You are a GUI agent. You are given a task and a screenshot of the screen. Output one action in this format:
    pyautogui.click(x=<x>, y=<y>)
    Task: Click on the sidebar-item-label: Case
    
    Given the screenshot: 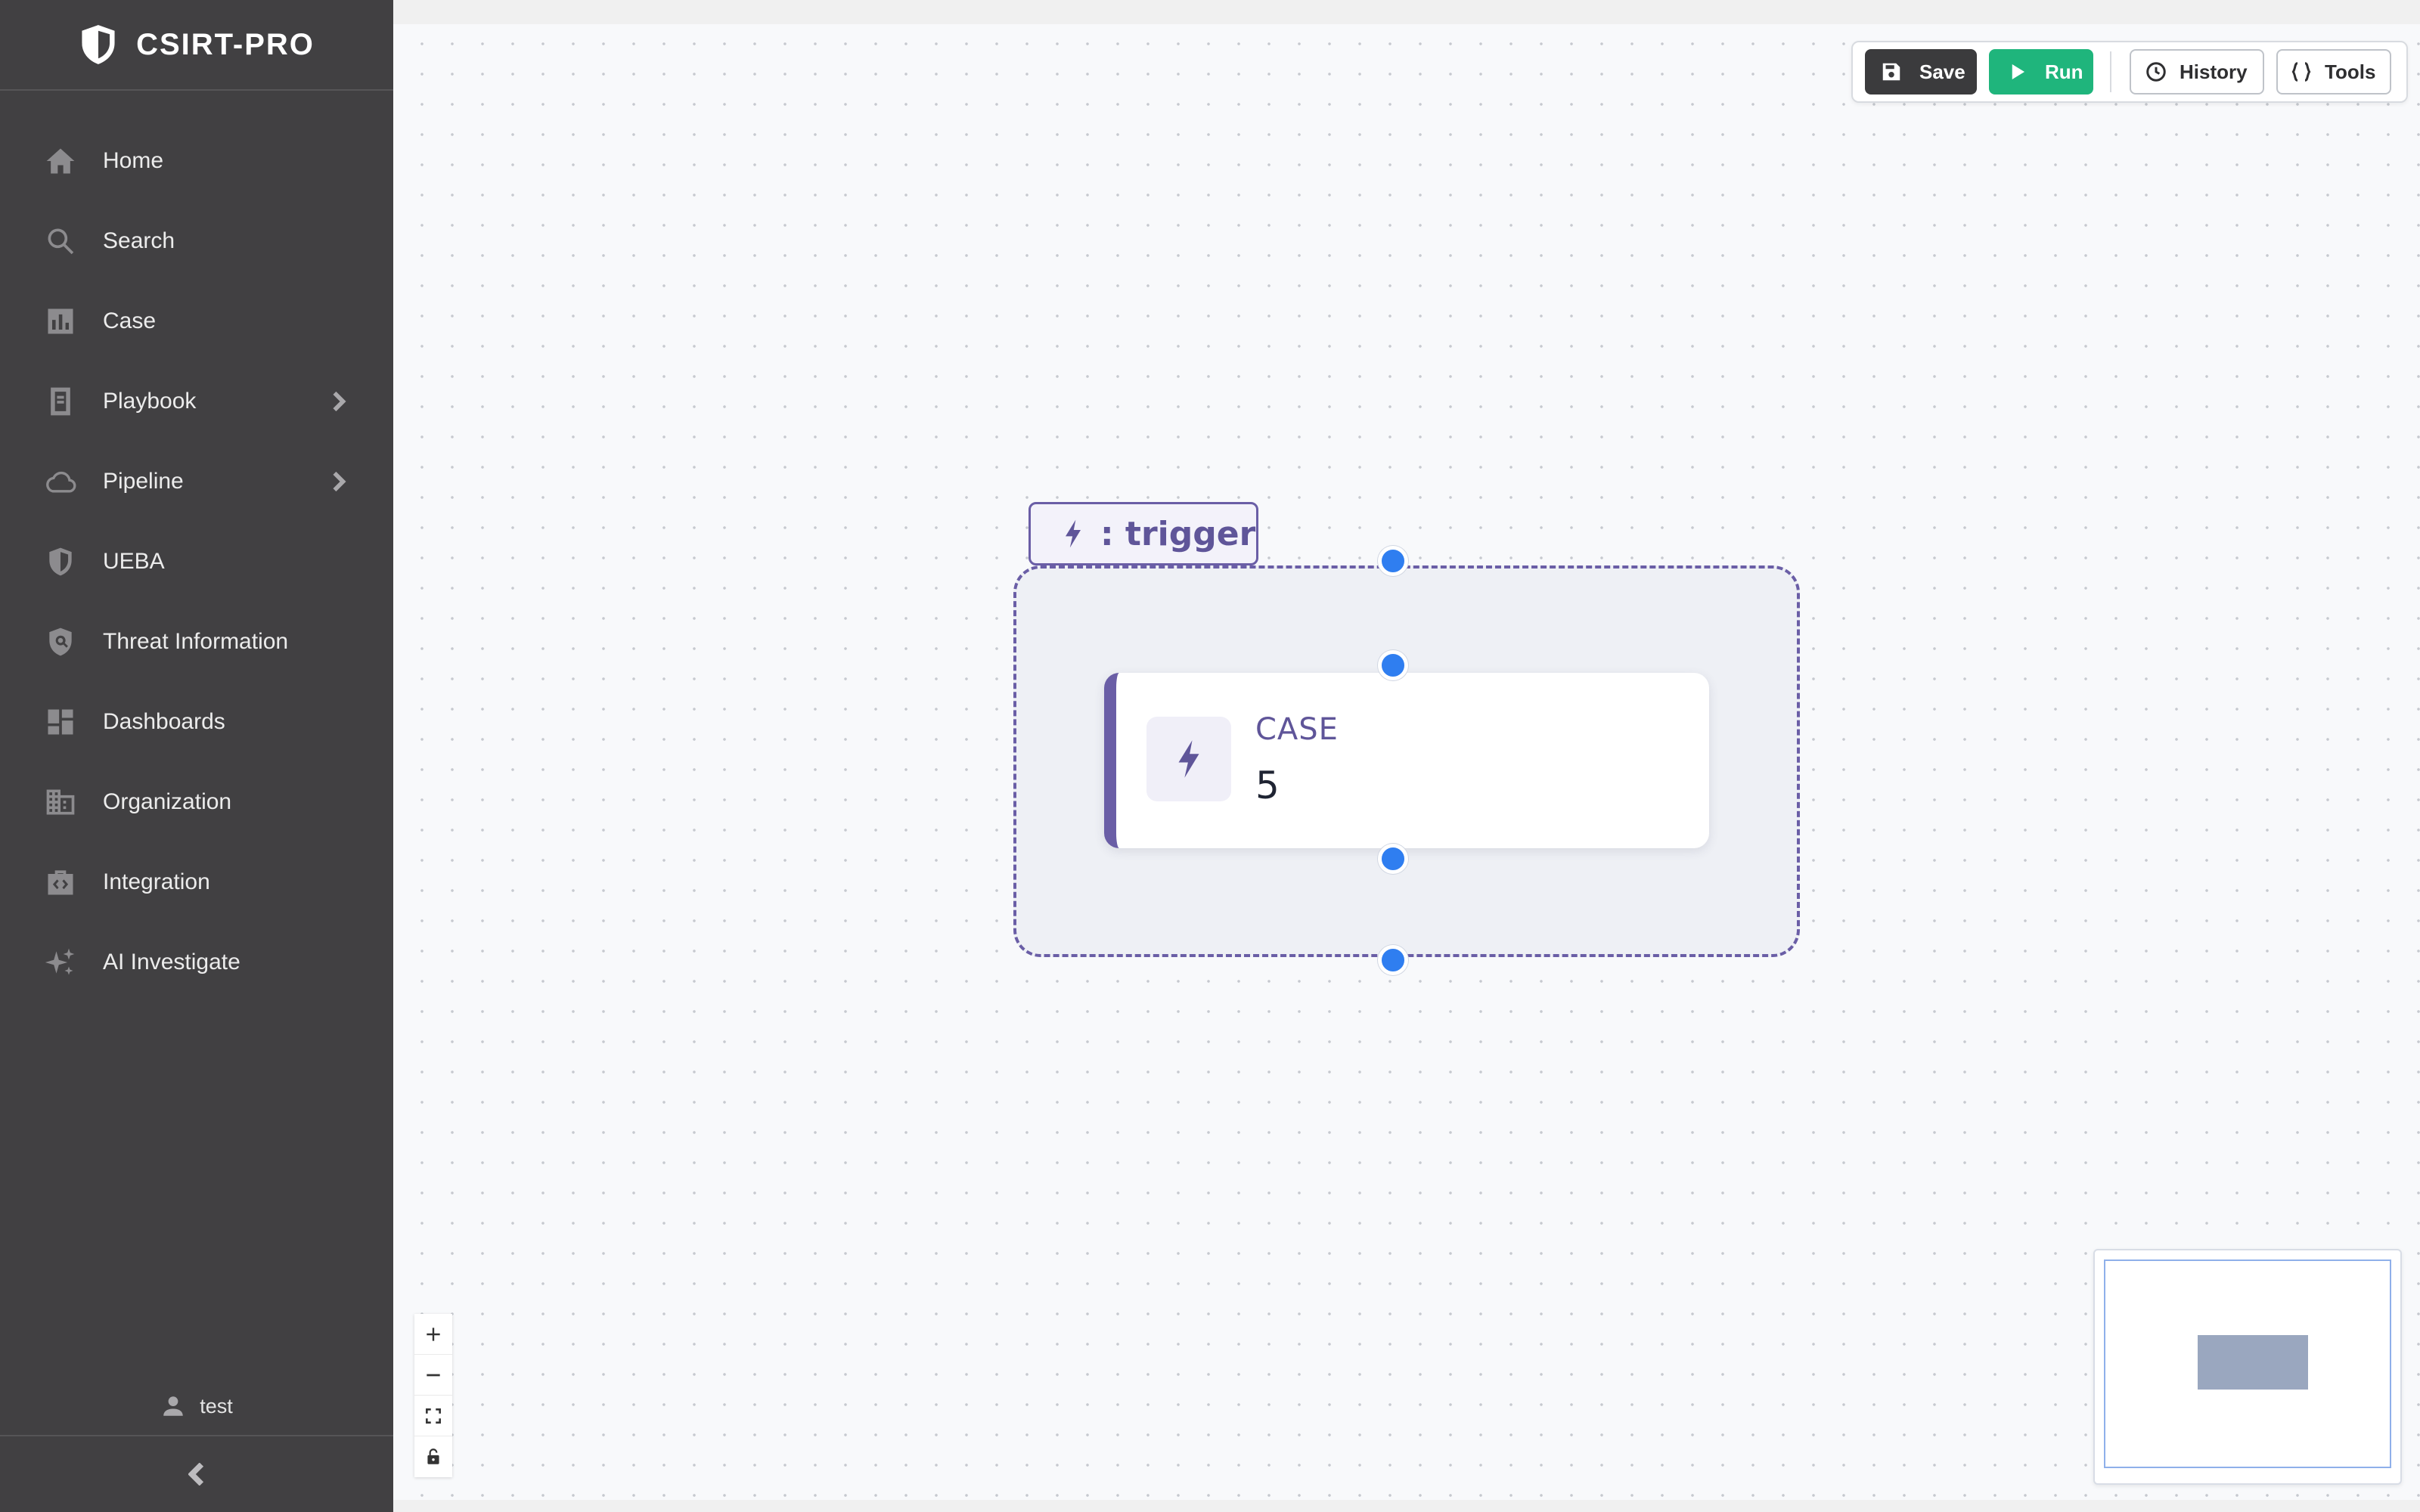 What is the action you would take?
    pyautogui.click(x=130, y=320)
    